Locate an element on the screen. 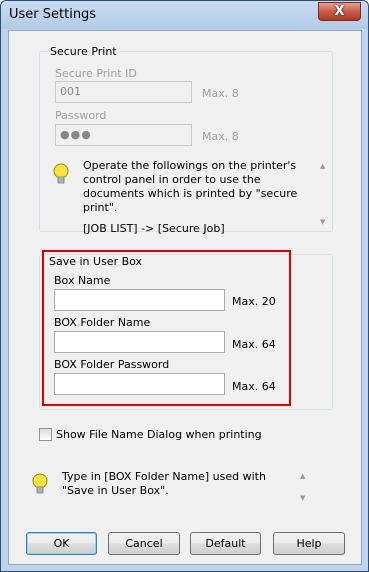 Image resolution: width=369 pixels, height=572 pixels. secure-print-id-field: 001 is located at coordinates (123, 92).